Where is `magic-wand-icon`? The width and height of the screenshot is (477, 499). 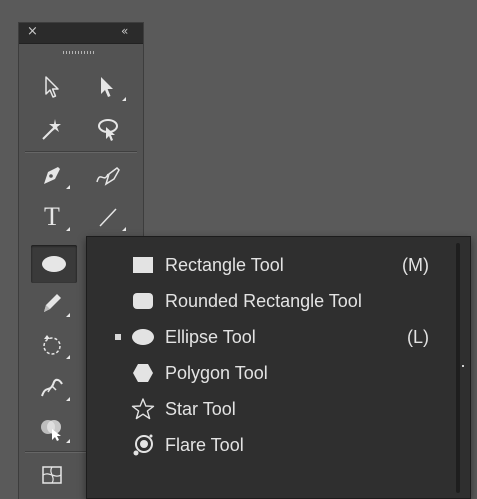 magic-wand-icon is located at coordinates (51, 129).